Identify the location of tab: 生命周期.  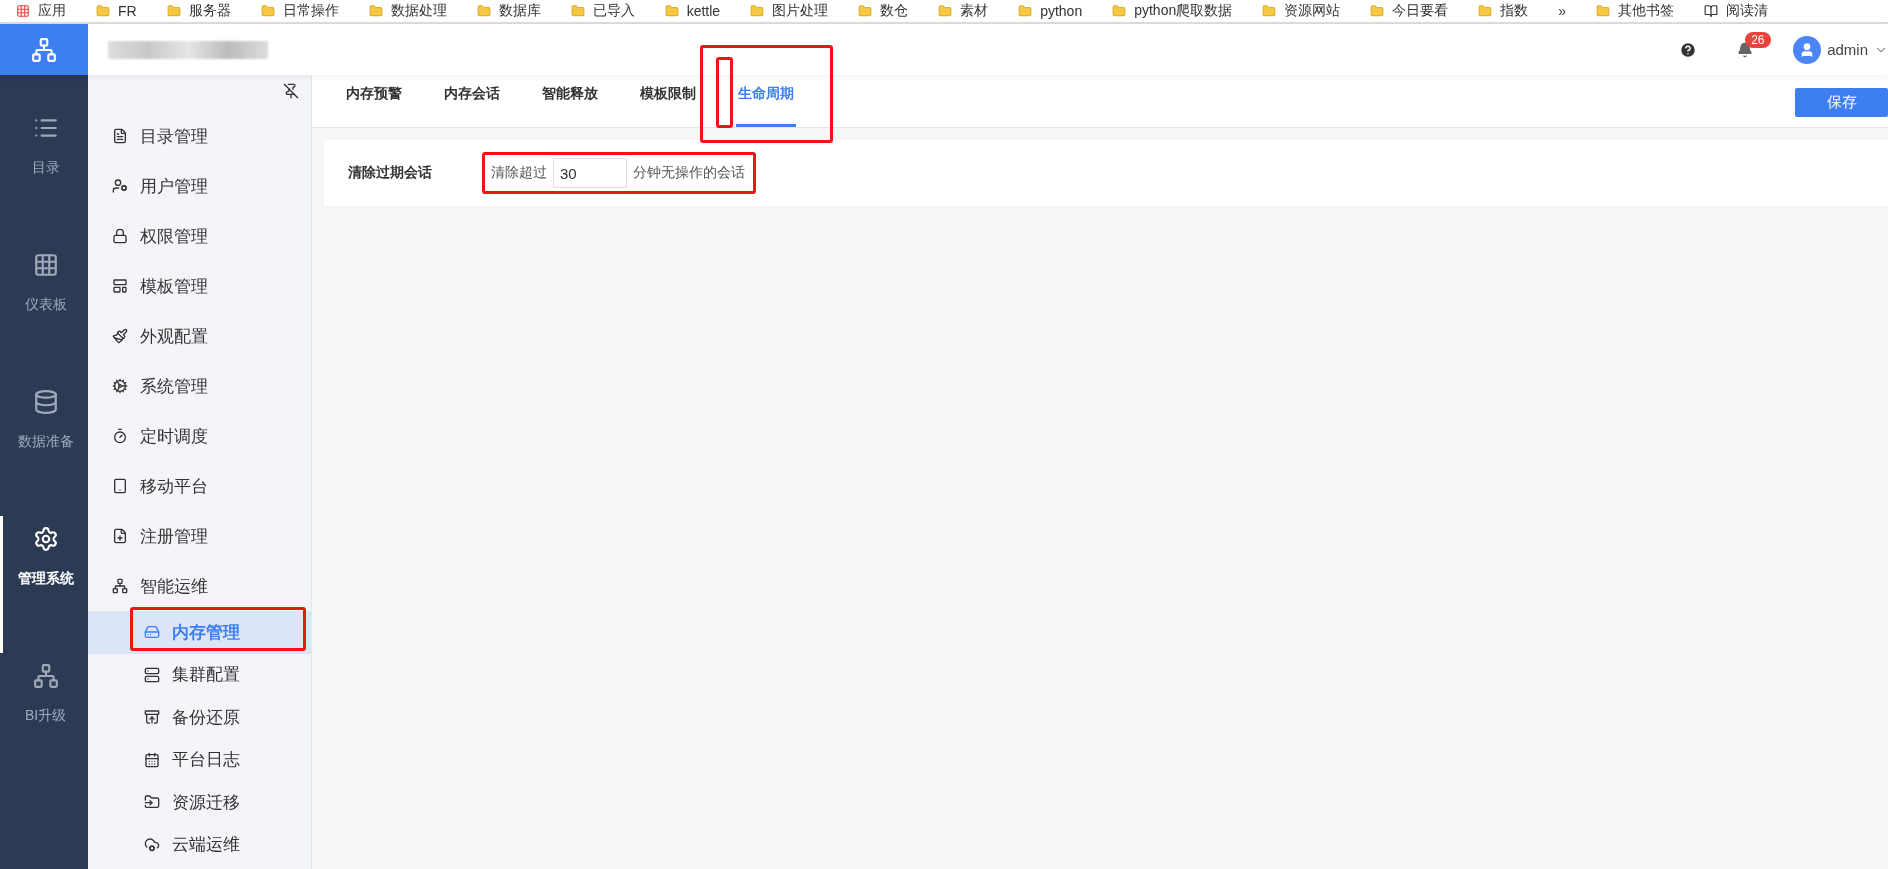
(766, 104).